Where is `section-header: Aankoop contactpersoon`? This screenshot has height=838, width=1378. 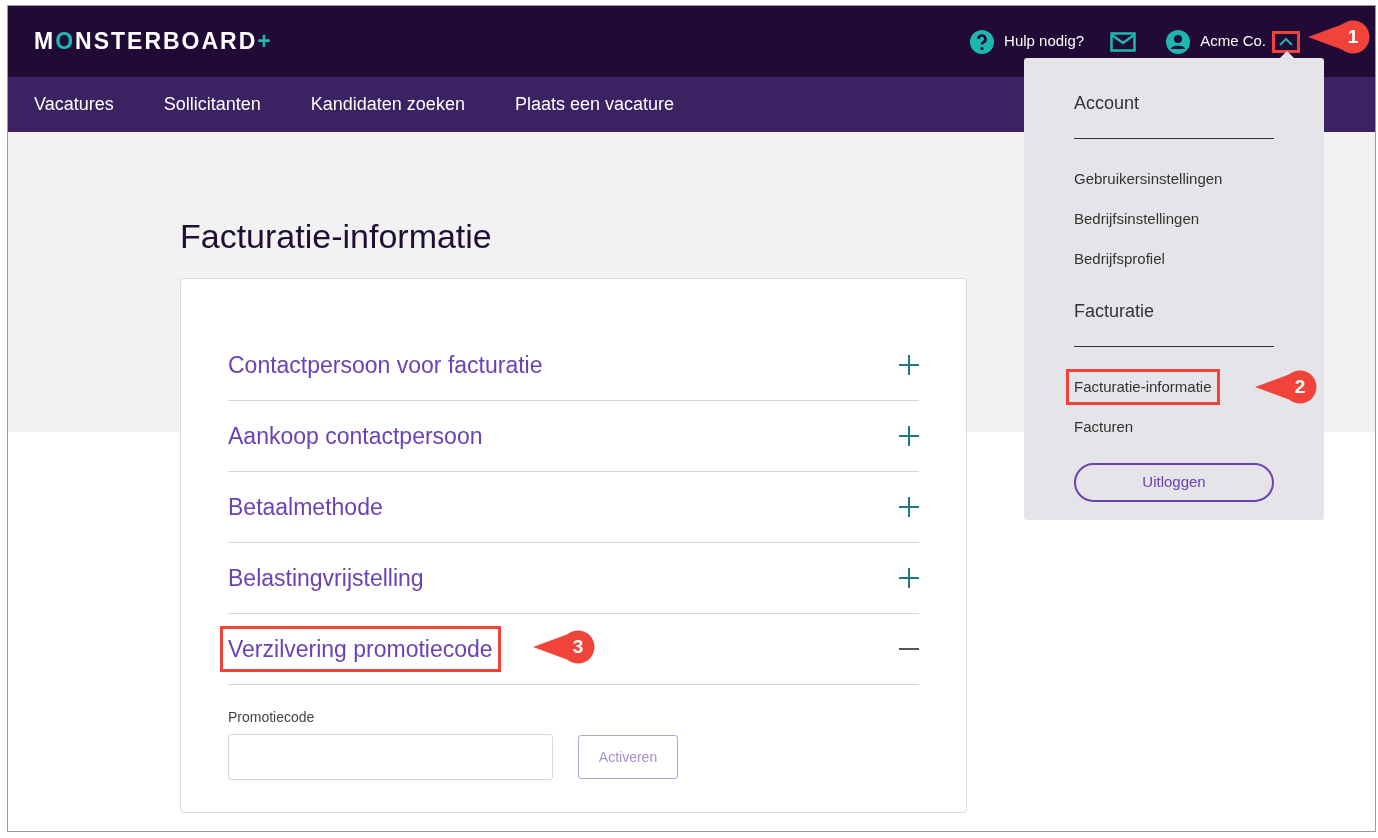
section-header: Aankoop contactpersoon is located at coordinates (355, 436).